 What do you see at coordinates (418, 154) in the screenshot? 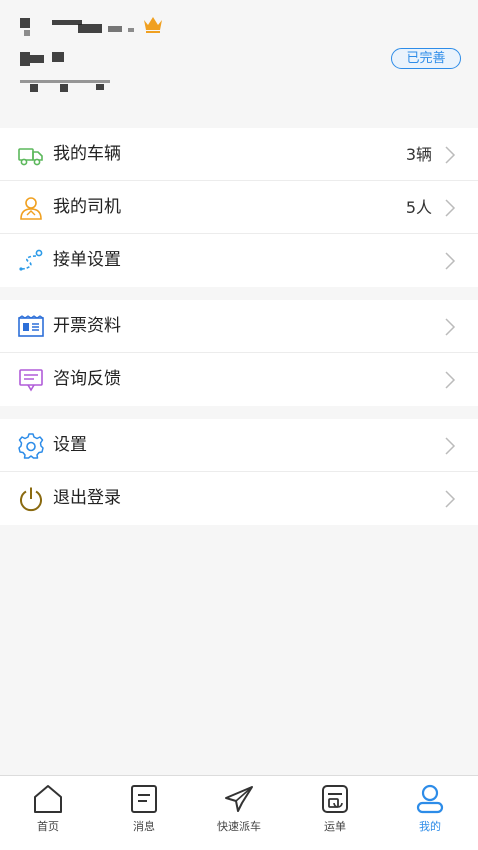
I see `vehicle-count: 3辆` at bounding box center [418, 154].